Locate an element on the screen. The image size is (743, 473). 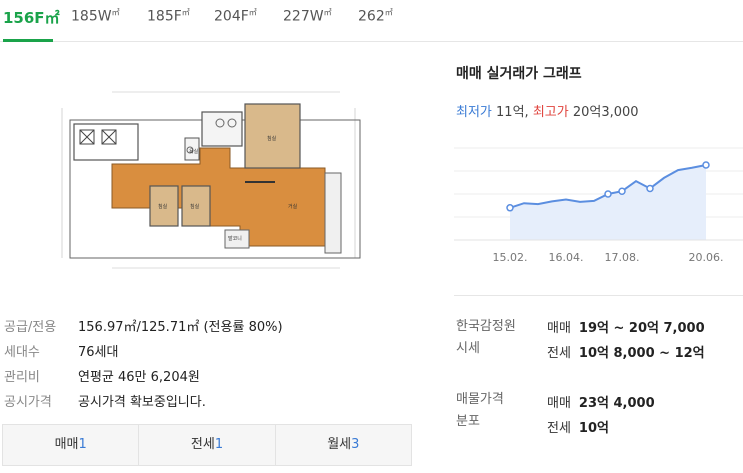
info-value: 공시가격 확보중입니다. is located at coordinates (142, 402).